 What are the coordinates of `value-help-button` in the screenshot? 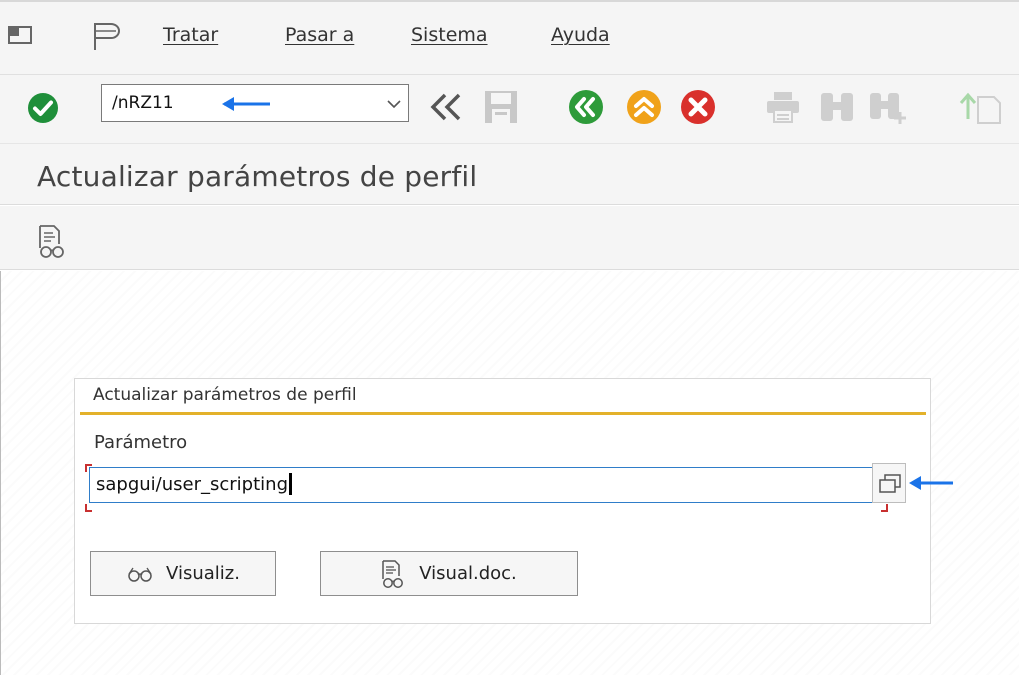 It's located at (889, 483).